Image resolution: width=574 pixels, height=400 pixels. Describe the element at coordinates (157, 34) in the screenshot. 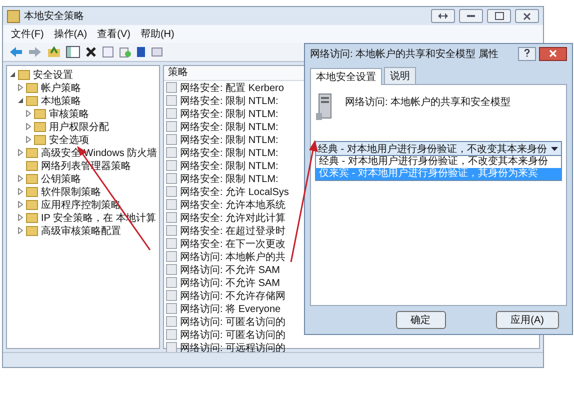

I see `menu-item: 帮助(H)` at that location.